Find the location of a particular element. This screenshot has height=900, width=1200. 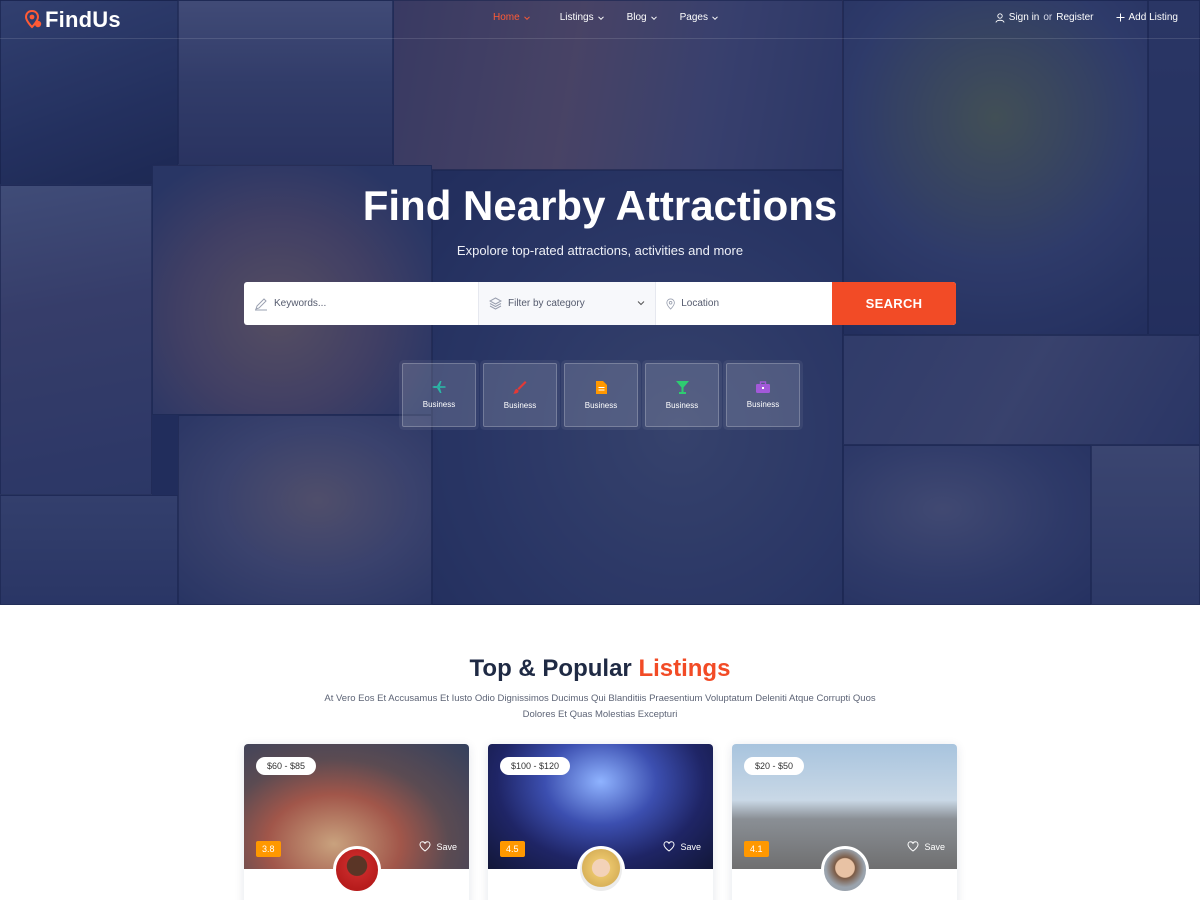

signin-link: Sign in is located at coordinates (1024, 17).